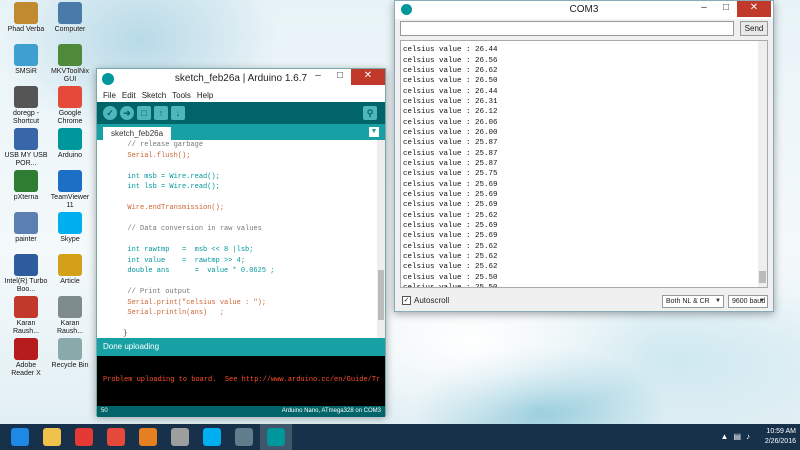  Describe the element at coordinates (70, 190) in the screenshot. I see `desktop-icon: TeamViewer 11` at that location.